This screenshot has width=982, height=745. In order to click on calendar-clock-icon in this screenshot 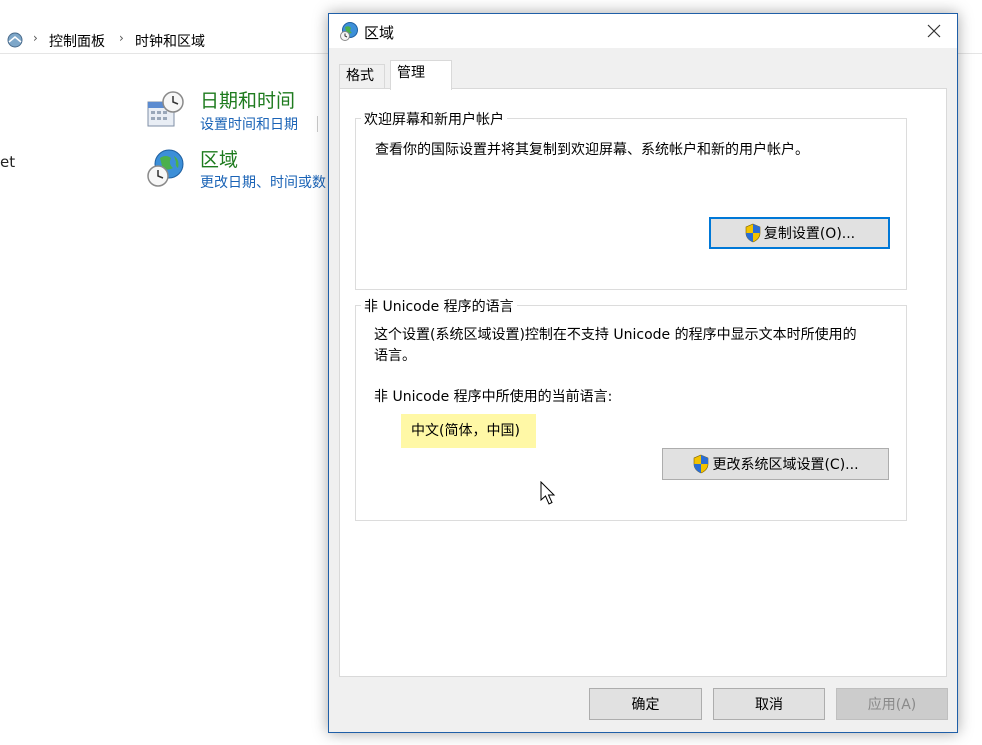, I will do `click(165, 109)`.